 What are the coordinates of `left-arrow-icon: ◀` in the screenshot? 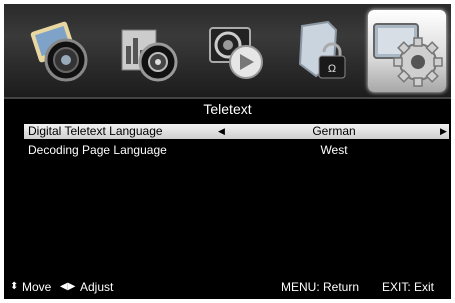 It's located at (221, 131).